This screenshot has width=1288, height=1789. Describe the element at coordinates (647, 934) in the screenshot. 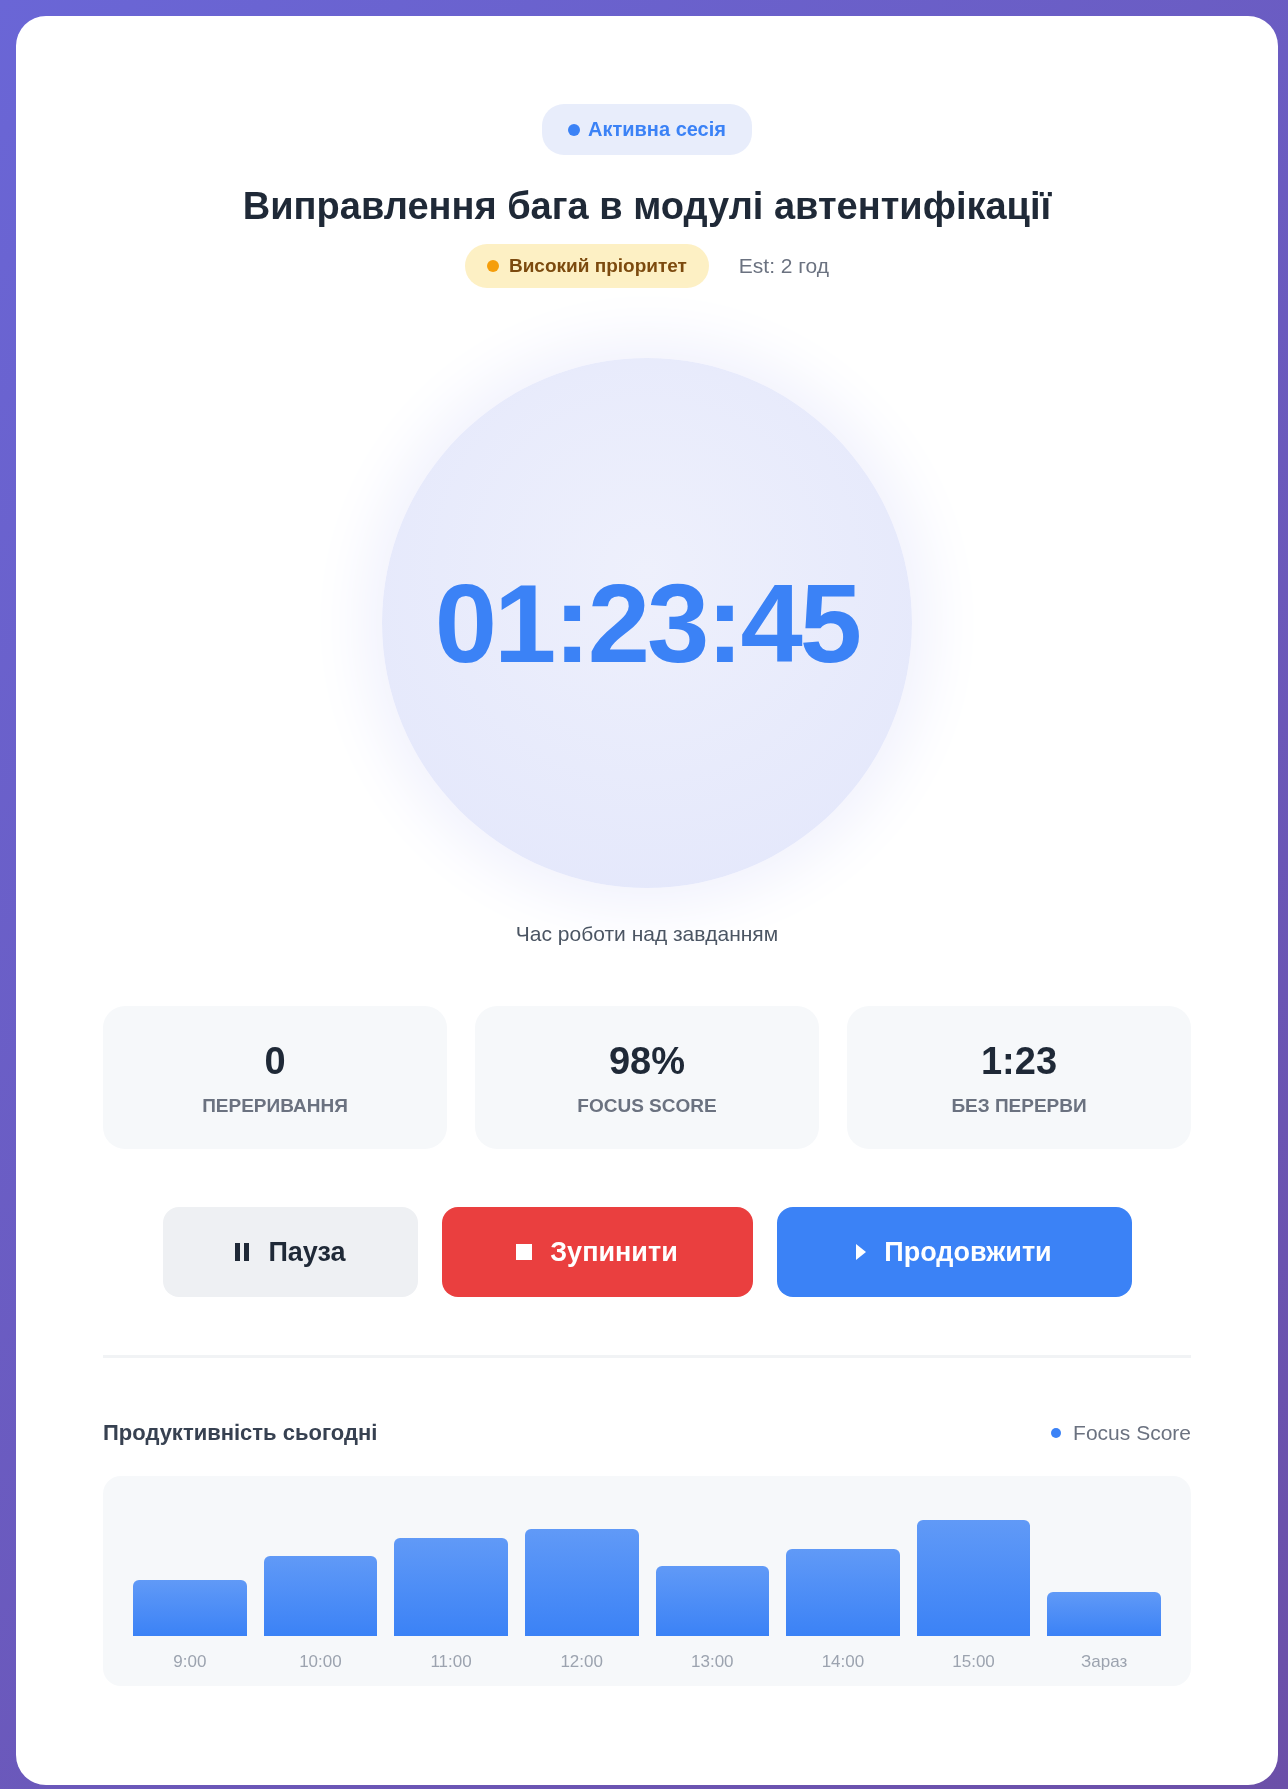

I see `timer-caption: Час роботи над завданням` at that location.